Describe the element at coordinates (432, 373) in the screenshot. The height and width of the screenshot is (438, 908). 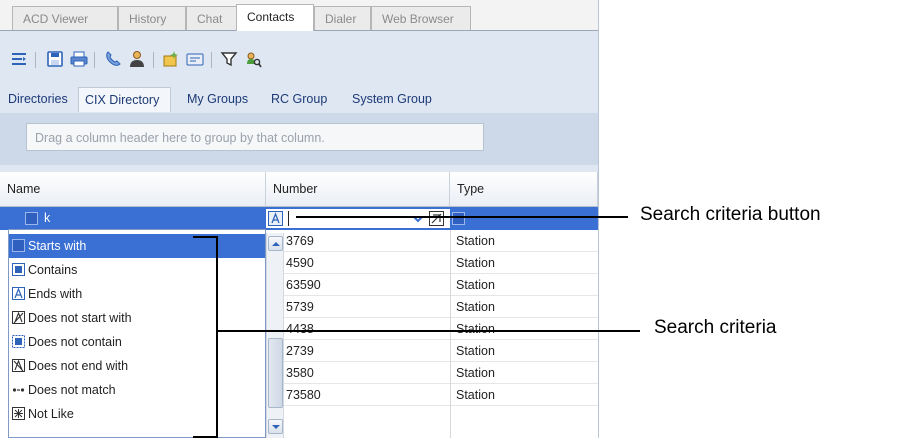
I see `table-row: 3580 Station` at that location.